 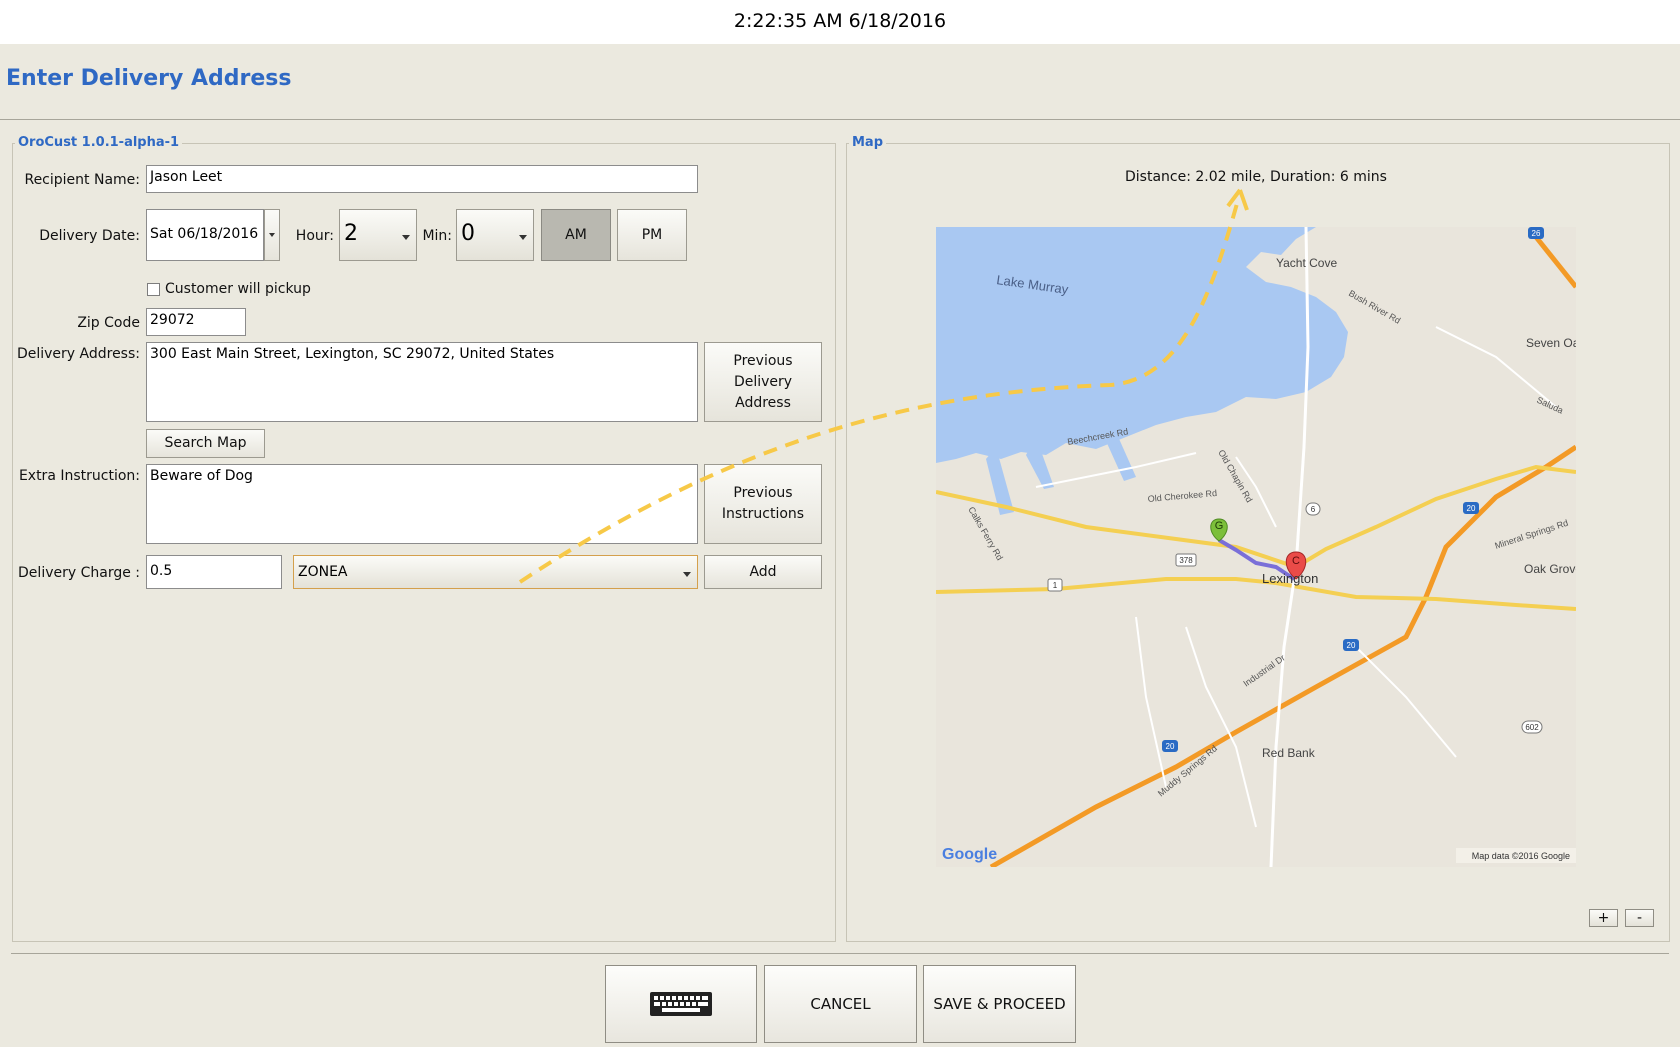 I want to click on minute-select: 0, so click(x=495, y=235).